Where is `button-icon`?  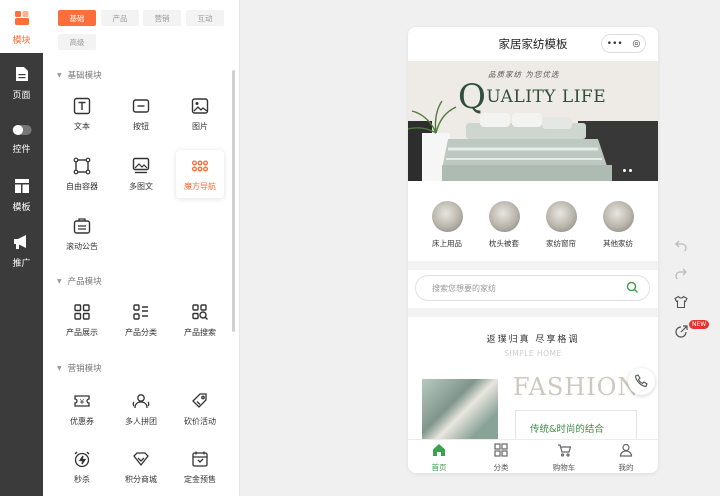
button-icon is located at coordinates (141, 106).